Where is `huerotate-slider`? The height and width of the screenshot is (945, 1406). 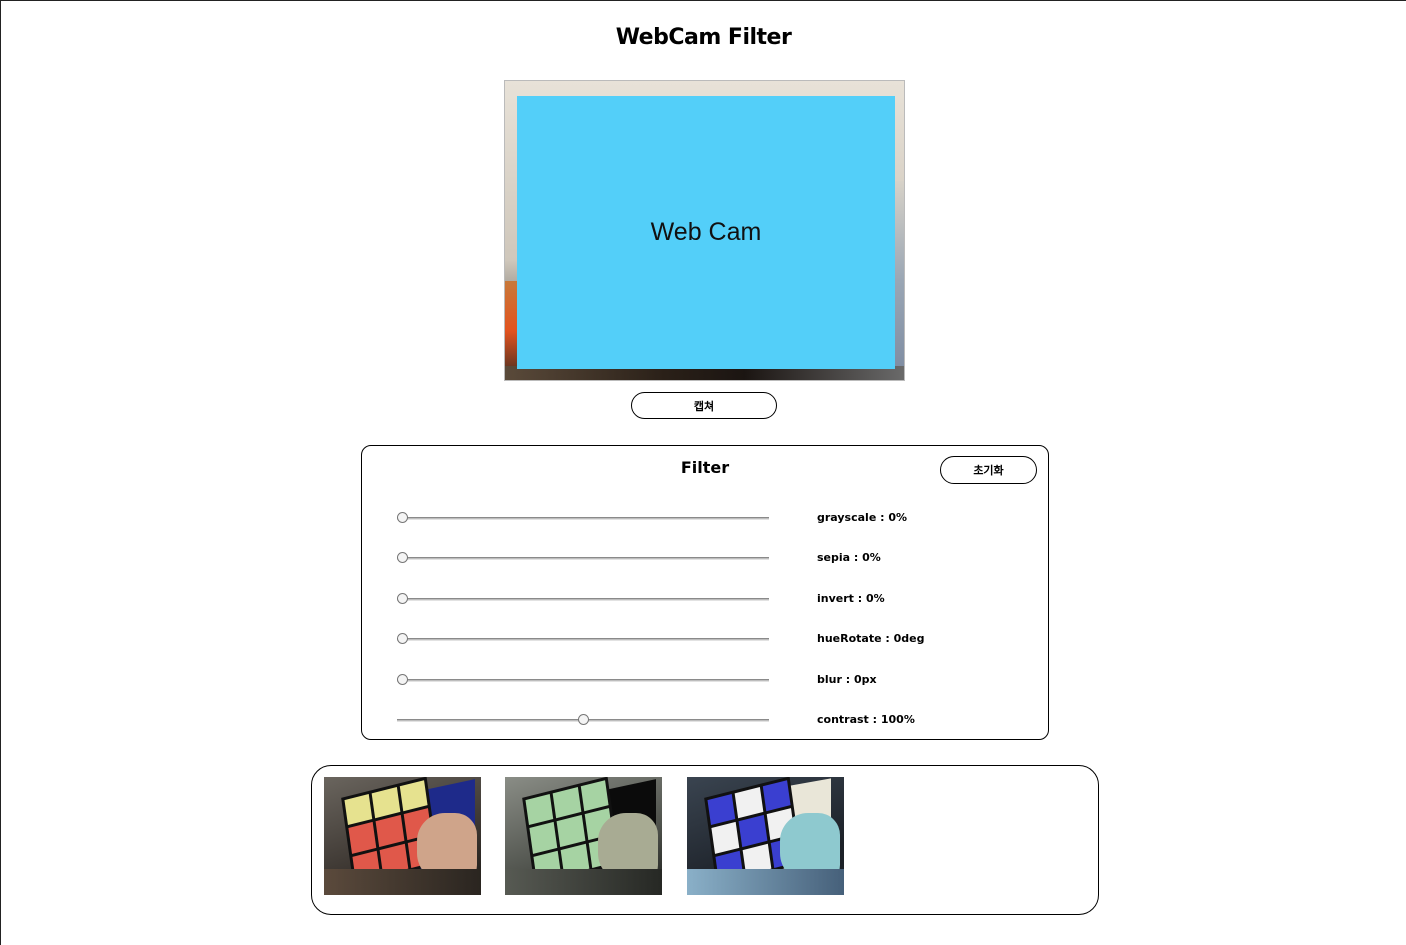
huerotate-slider is located at coordinates (583, 639).